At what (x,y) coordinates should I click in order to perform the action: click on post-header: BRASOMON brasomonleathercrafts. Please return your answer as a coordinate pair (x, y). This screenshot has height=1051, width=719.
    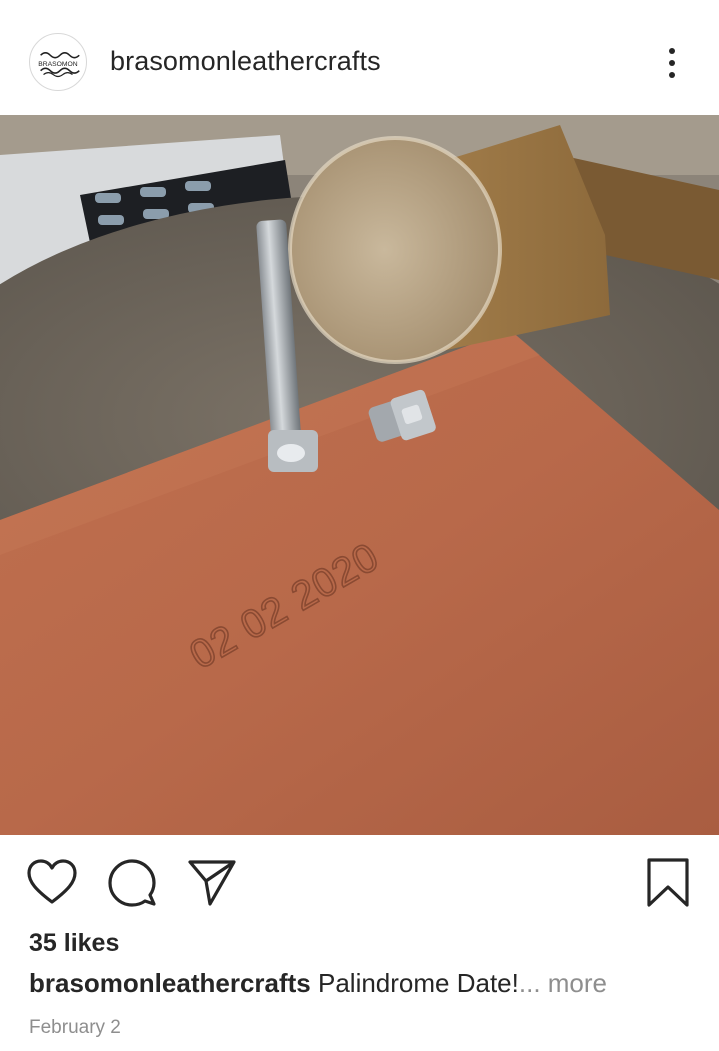
    Looking at the image, I should click on (359, 57).